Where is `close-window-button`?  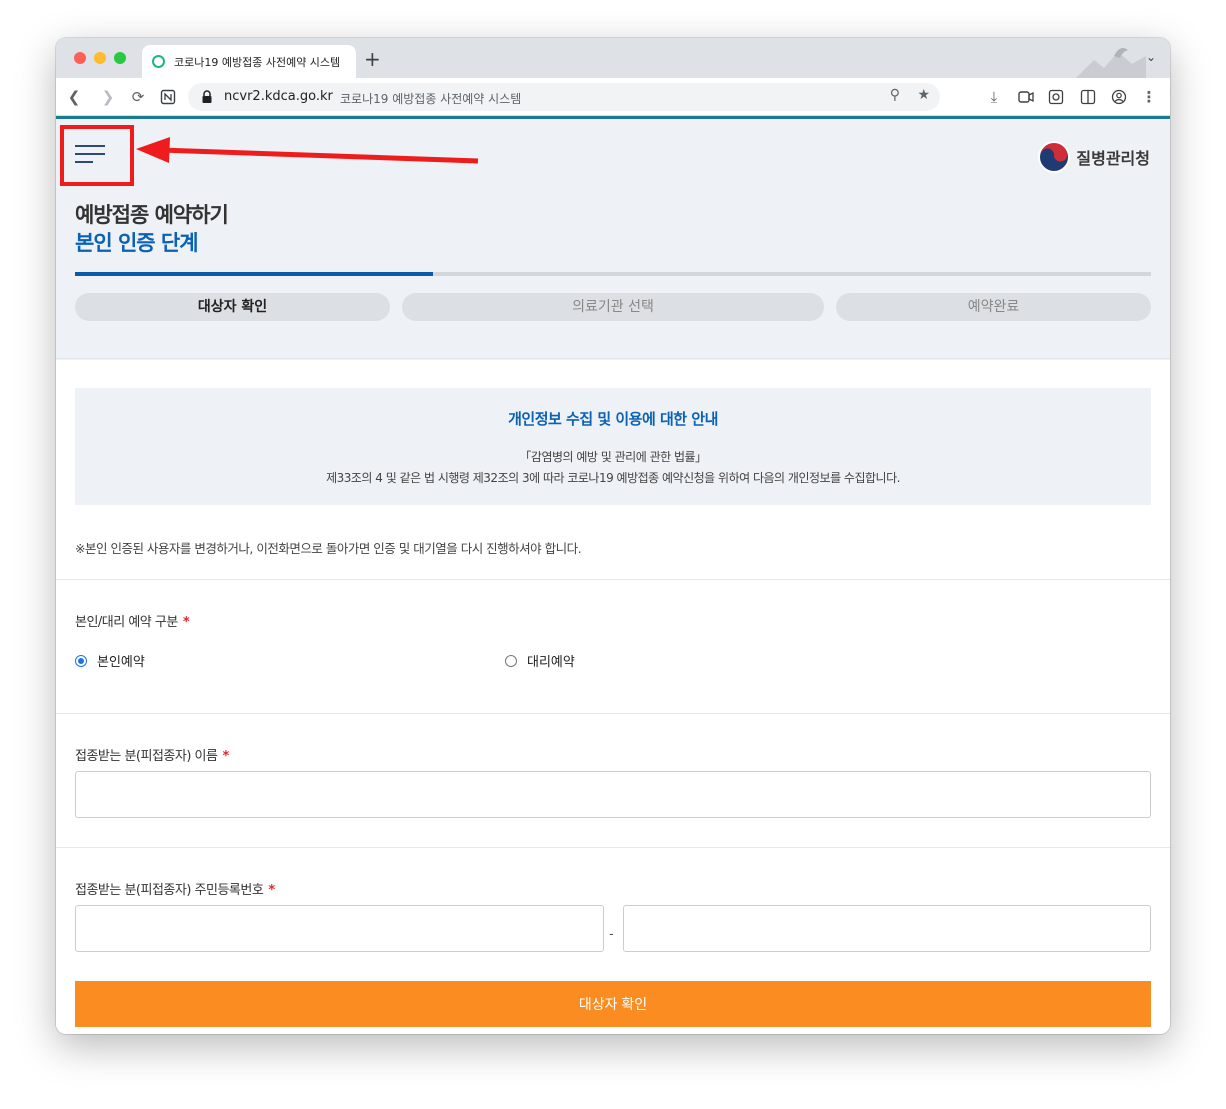 close-window-button is located at coordinates (80, 58).